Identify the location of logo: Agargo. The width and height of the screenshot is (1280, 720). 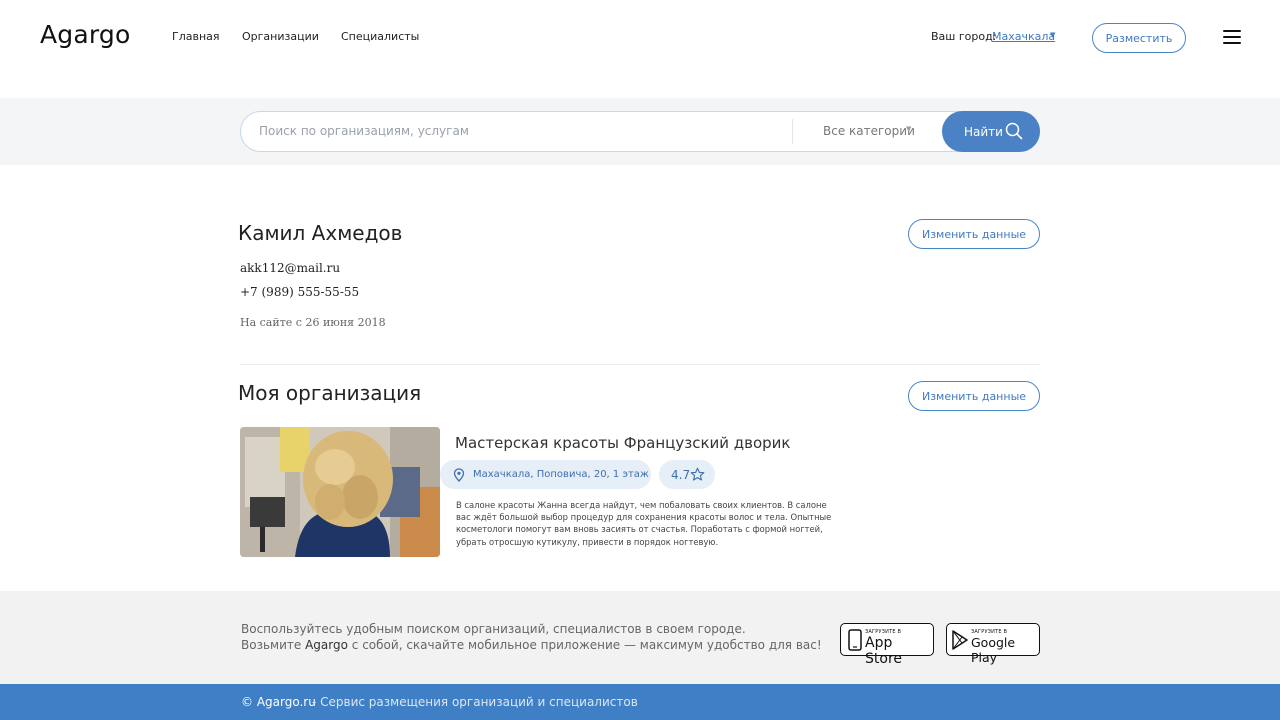
(85, 34).